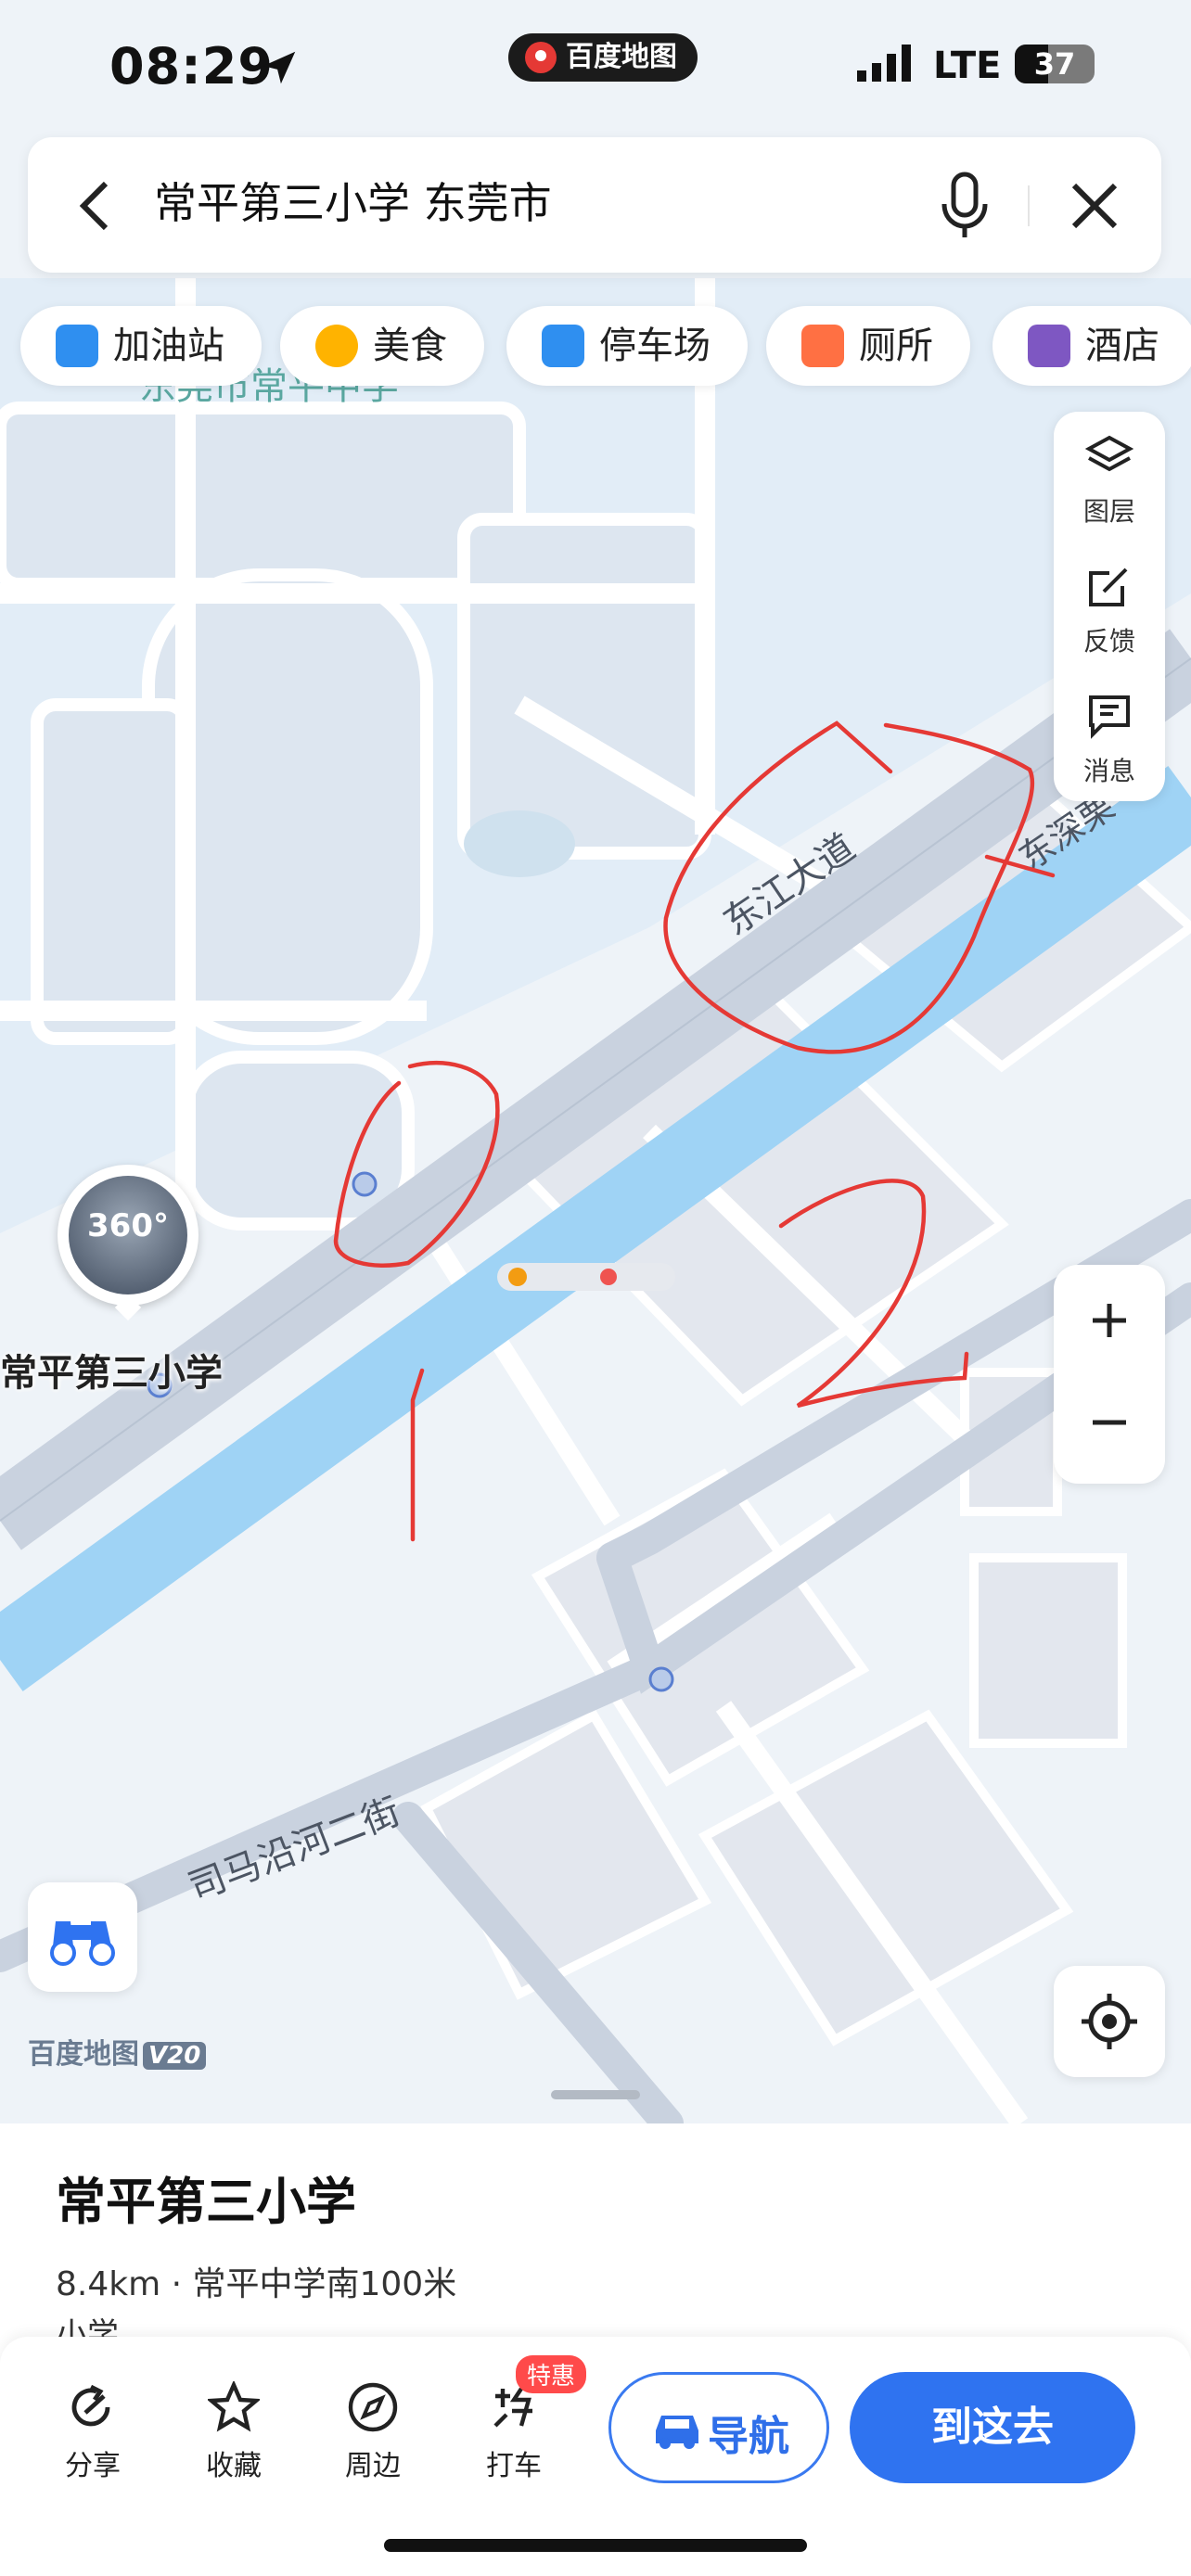 The height and width of the screenshot is (2576, 1191). I want to click on go-here-button: 到这去, so click(992, 2427).